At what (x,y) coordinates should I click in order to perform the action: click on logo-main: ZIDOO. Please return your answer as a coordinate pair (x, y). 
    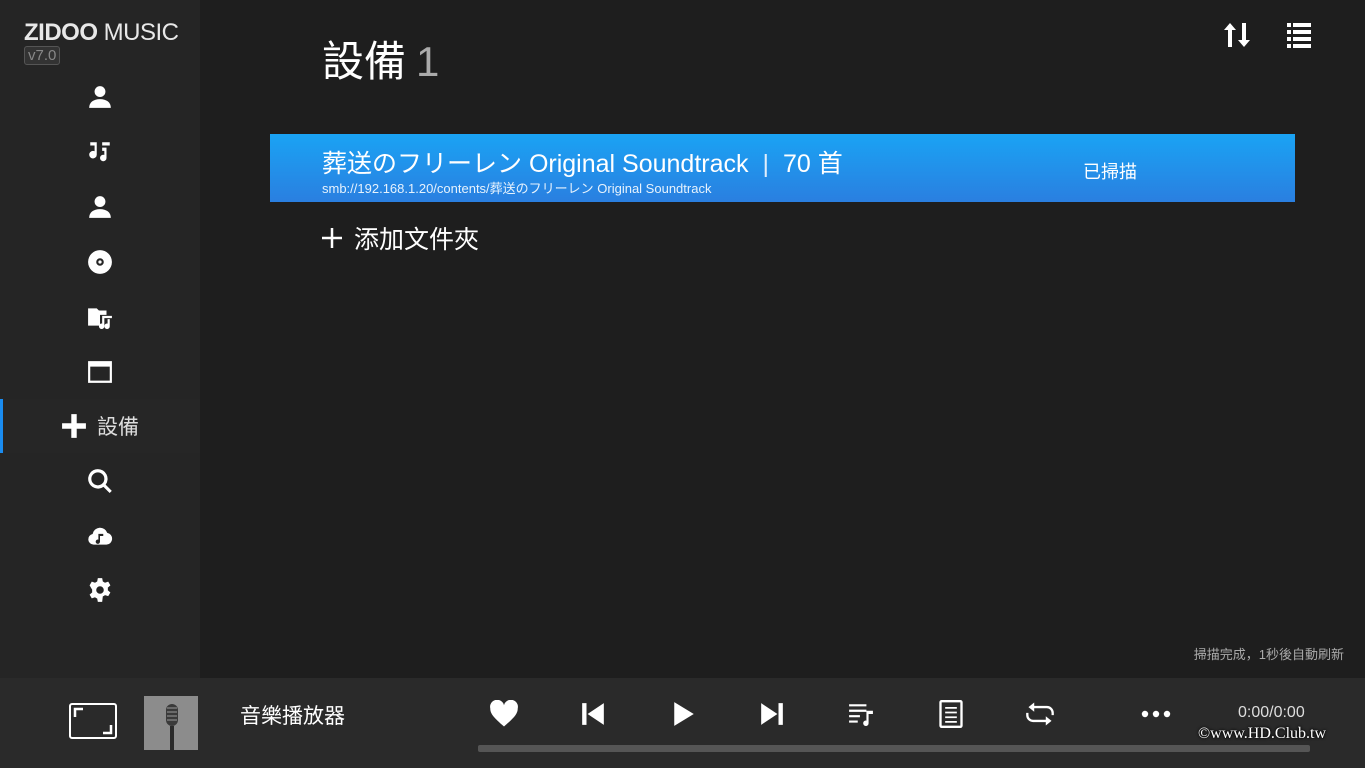
    Looking at the image, I should click on (61, 32).